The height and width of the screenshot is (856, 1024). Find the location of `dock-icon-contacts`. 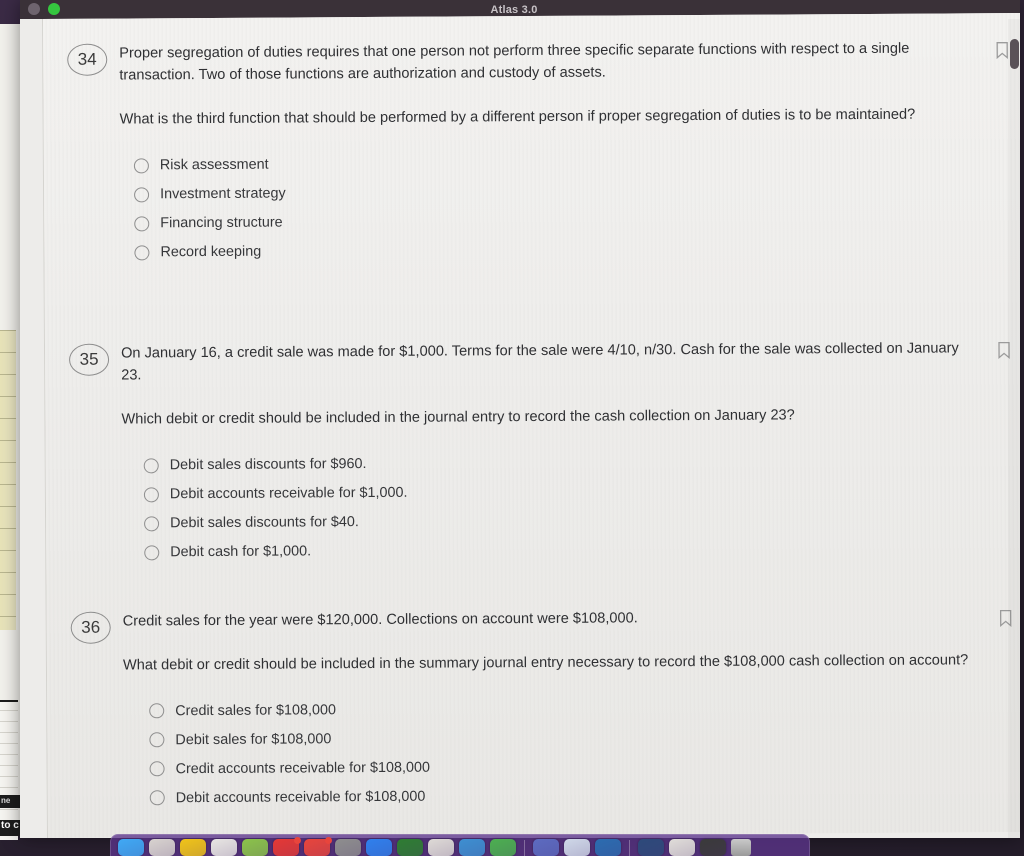

dock-icon-contacts is located at coordinates (224, 847).